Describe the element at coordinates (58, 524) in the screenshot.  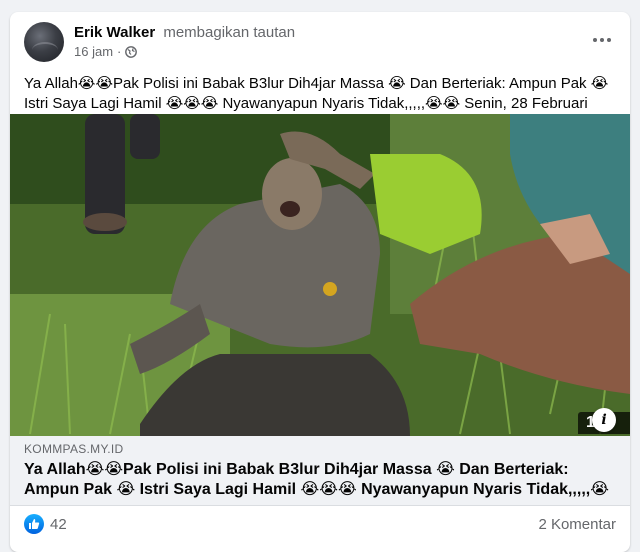
I see `like-count: 42` at that location.